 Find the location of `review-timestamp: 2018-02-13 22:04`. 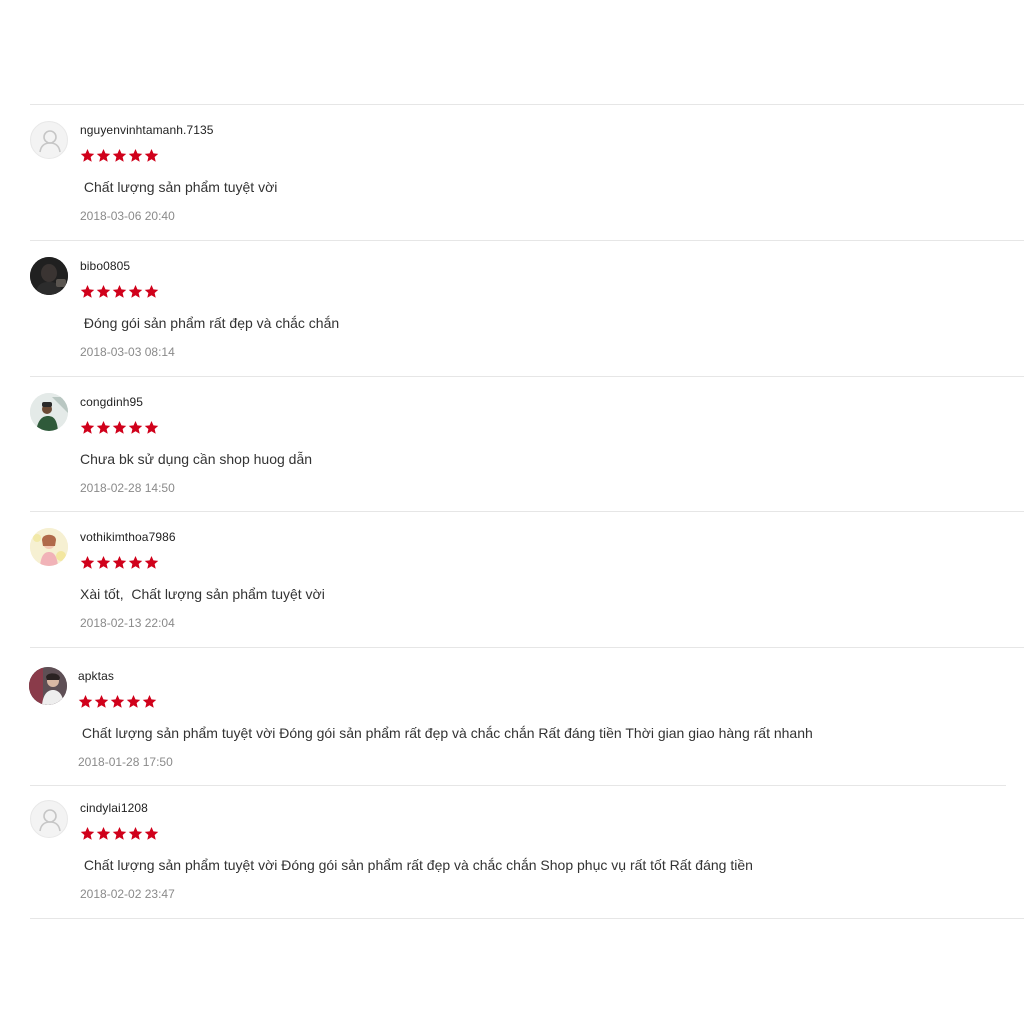

review-timestamp: 2018-02-13 22:04 is located at coordinates (127, 623).